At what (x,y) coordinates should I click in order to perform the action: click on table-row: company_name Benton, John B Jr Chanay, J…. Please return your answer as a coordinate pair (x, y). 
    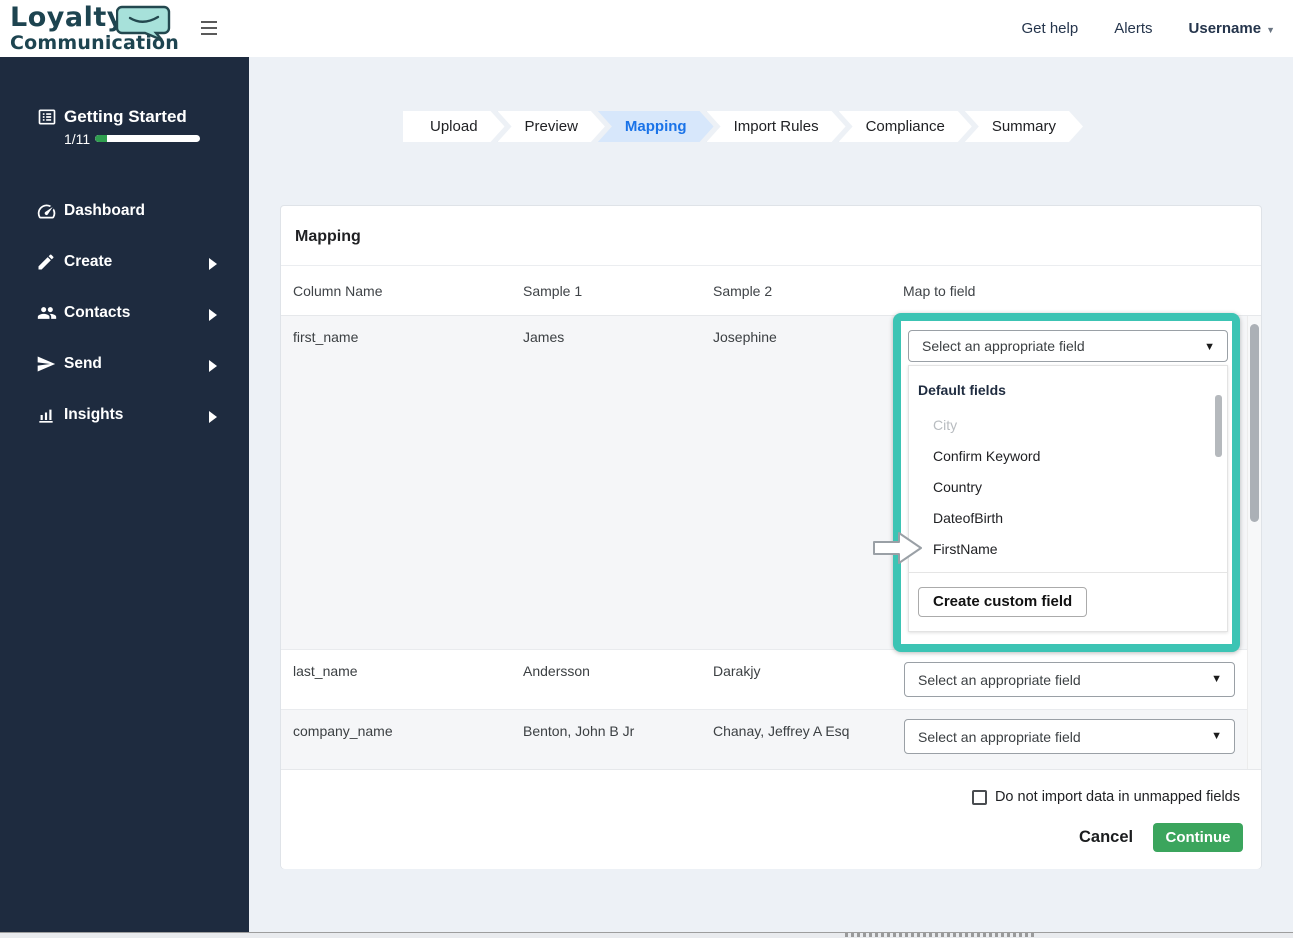
    Looking at the image, I should click on (771, 739).